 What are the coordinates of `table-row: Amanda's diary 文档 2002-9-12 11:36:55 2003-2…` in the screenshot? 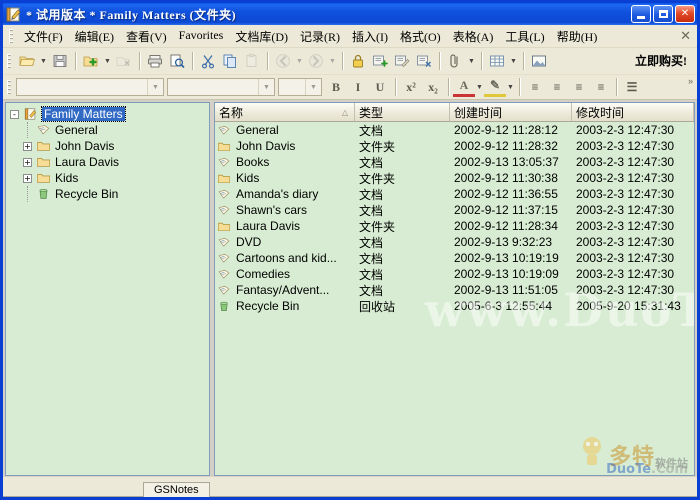 It's located at (454, 194).